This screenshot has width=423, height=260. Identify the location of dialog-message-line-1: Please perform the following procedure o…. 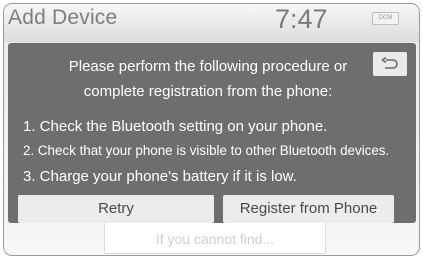
(208, 66).